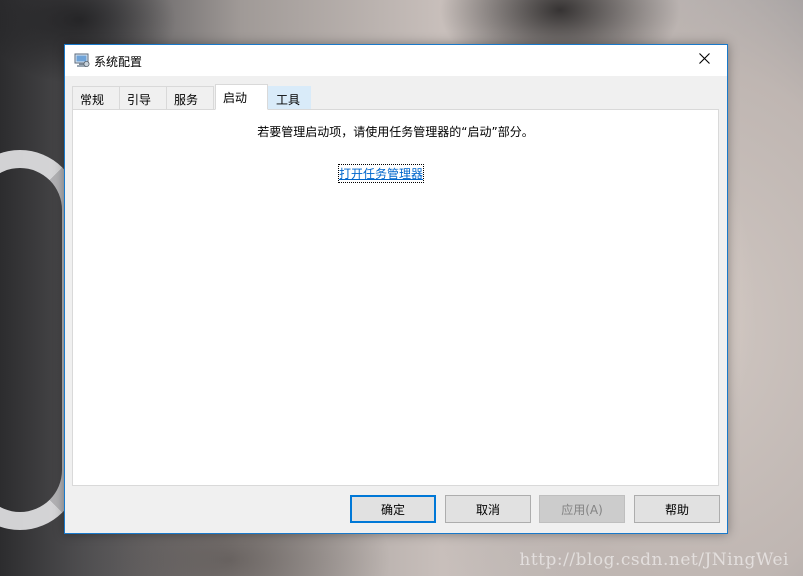 The image size is (803, 576). I want to click on help-button: 帮助, so click(677, 509).